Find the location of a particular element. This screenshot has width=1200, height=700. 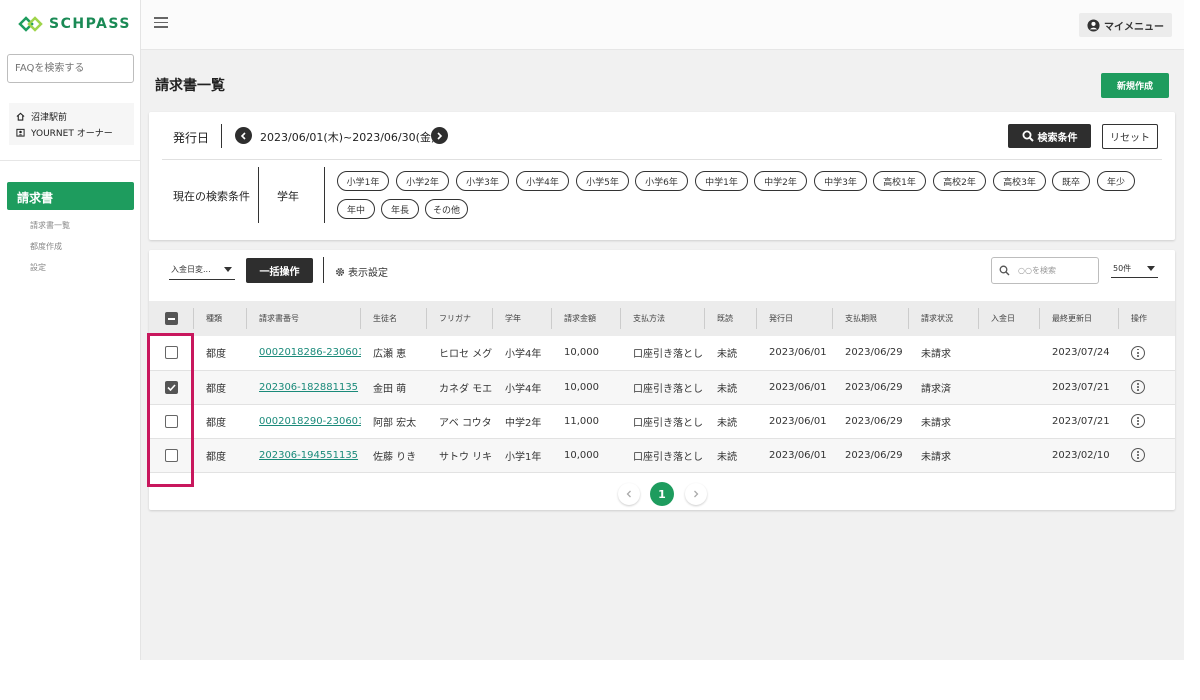

grade-chip: 年少 is located at coordinates (1116, 181).